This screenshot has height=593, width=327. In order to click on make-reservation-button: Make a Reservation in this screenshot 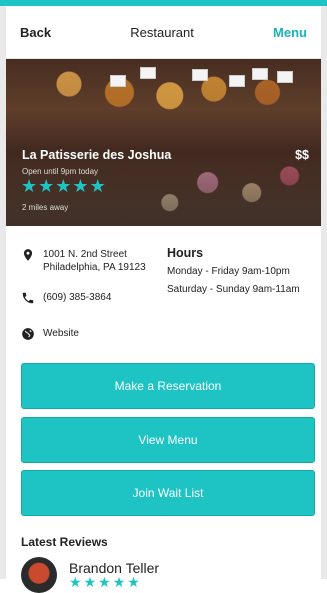, I will do `click(168, 386)`.